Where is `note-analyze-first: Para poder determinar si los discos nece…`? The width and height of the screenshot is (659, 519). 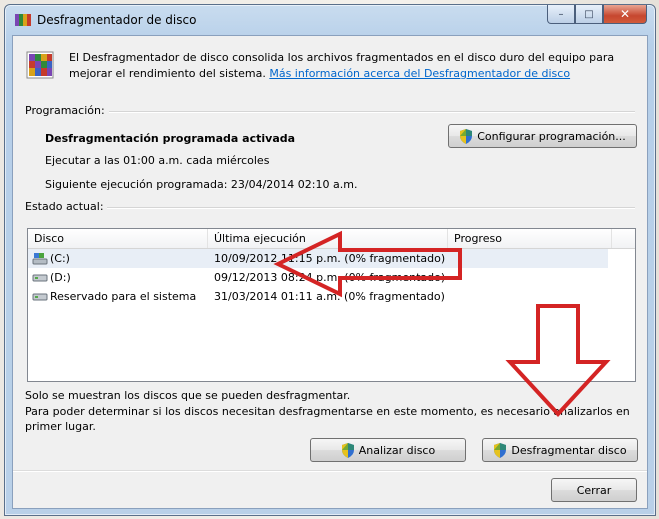
note-analyze-first: Para poder determinar si los discos nece… is located at coordinates (327, 419).